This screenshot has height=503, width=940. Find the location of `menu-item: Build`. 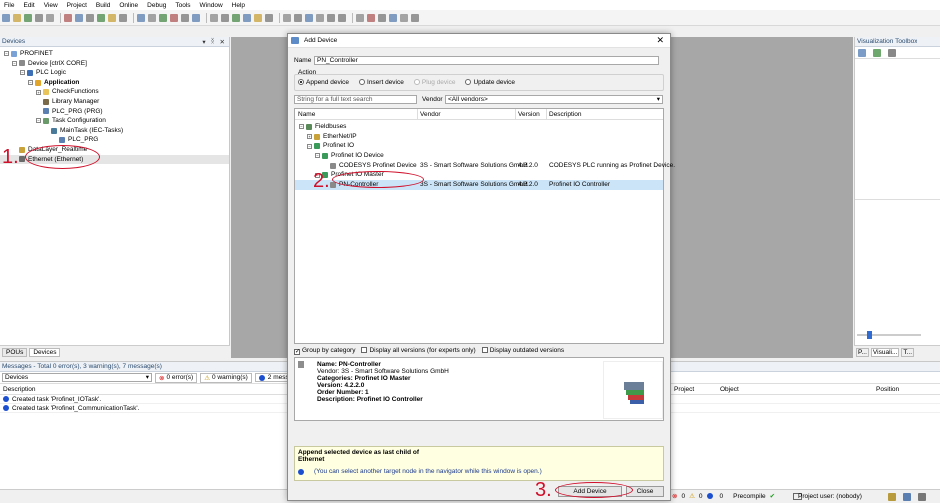

menu-item: Build is located at coordinates (103, 5).